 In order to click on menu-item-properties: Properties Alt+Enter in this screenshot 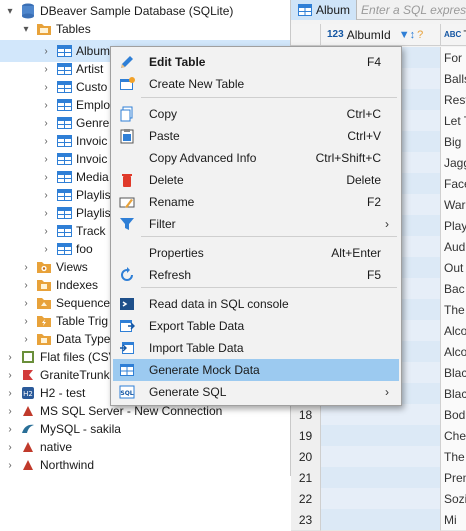, I will do `click(256, 253)`.